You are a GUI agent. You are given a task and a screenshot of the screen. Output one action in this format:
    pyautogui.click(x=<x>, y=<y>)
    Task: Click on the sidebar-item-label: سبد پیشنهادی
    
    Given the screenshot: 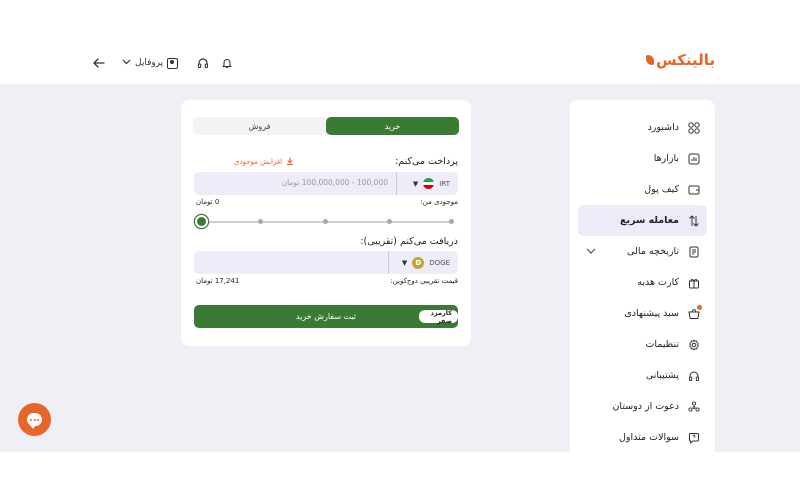 What is the action you would take?
    pyautogui.click(x=651, y=313)
    